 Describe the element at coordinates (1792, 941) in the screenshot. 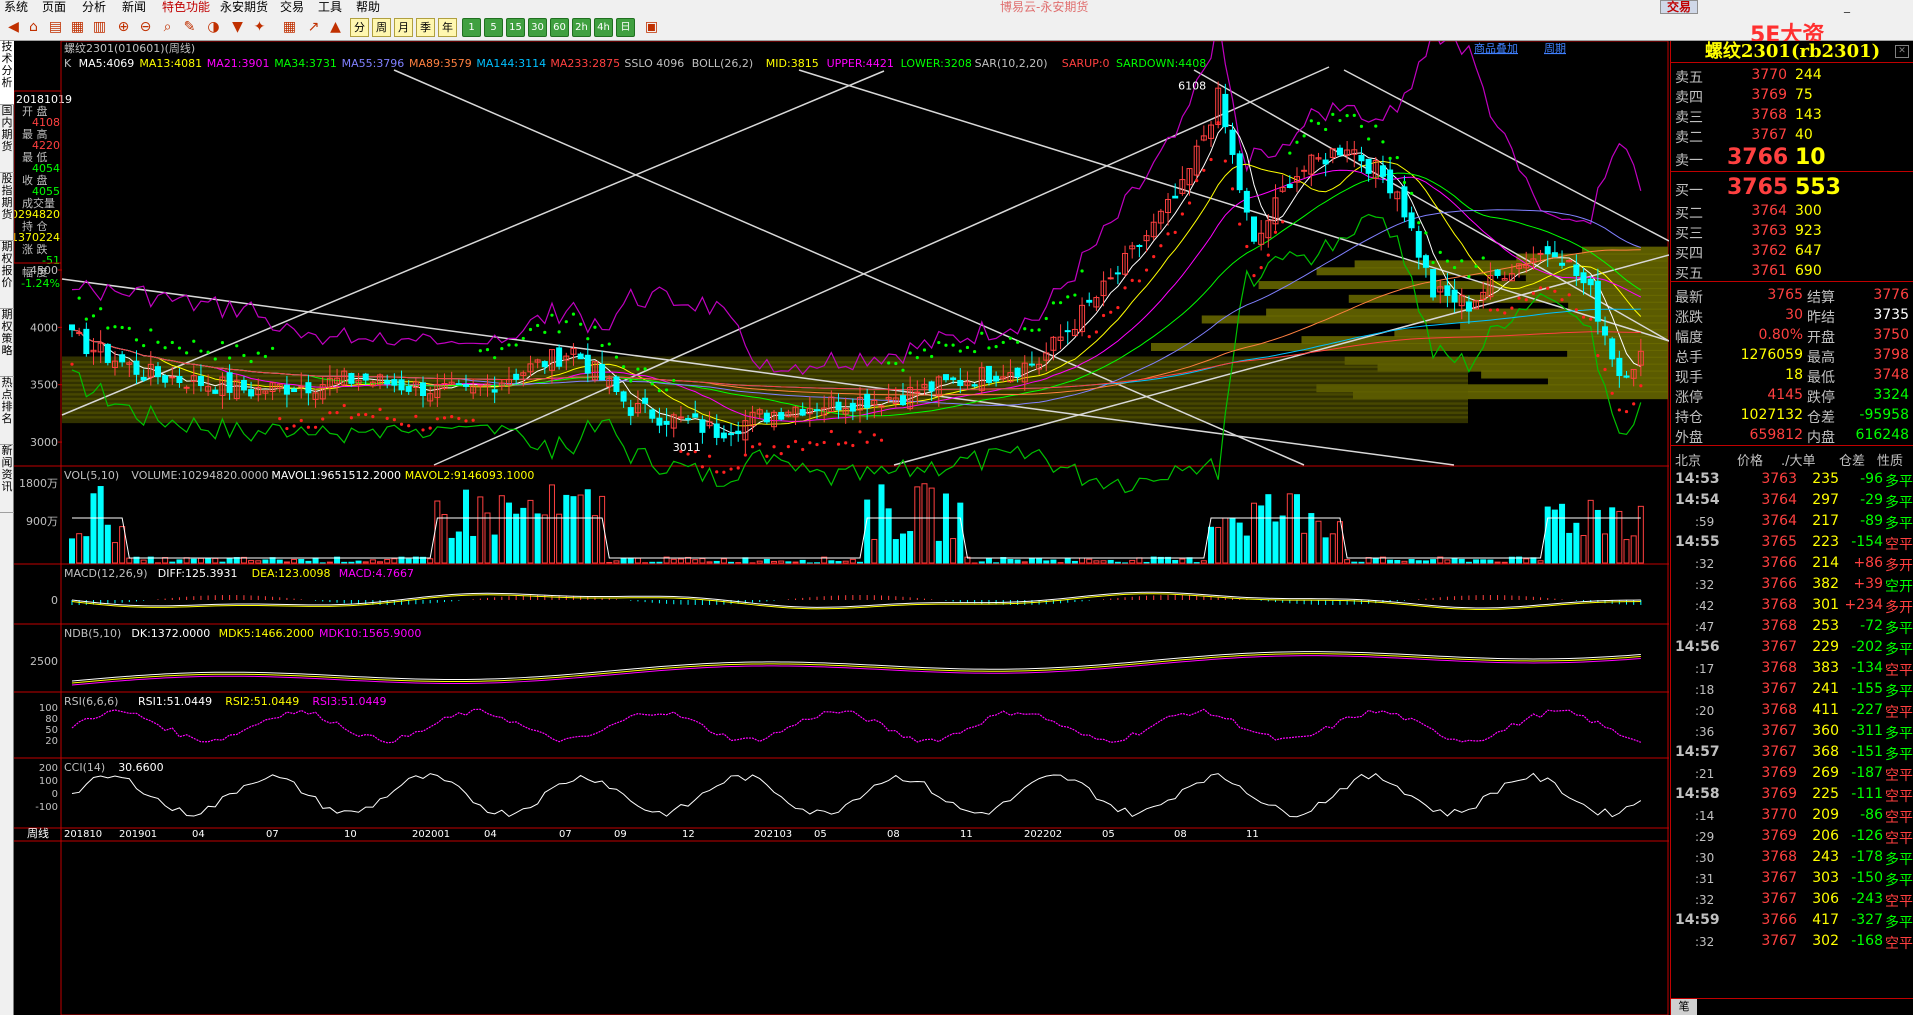

I see `tick-row: :32 3767 302 -168 空平` at that location.